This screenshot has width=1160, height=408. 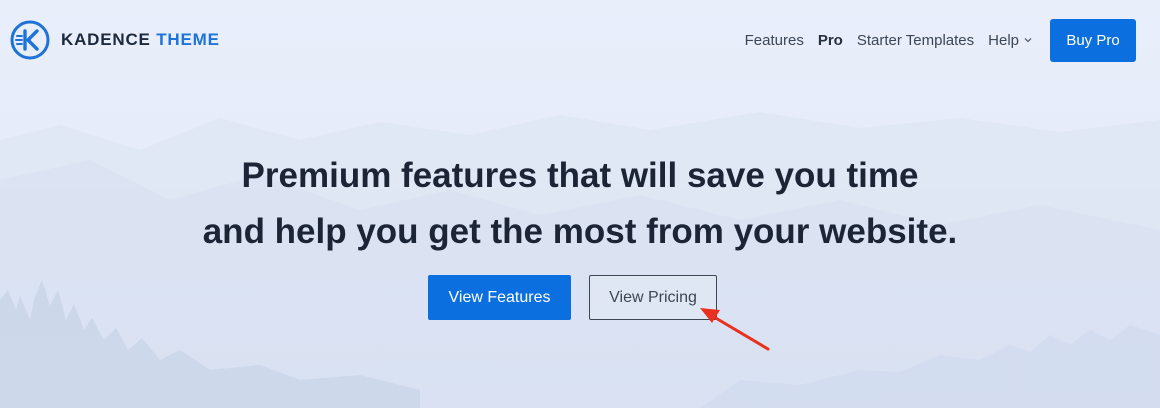 What do you see at coordinates (735, 329) in the screenshot?
I see `annotation-arrow-icon` at bounding box center [735, 329].